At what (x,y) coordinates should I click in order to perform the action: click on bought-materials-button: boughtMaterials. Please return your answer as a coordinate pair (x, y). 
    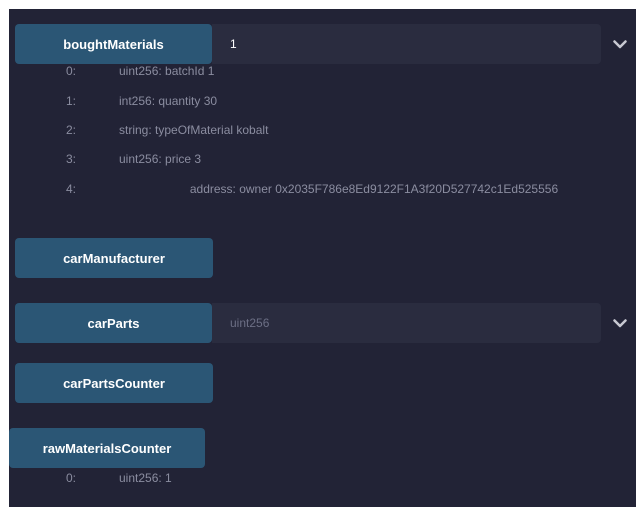
    Looking at the image, I should click on (113, 44).